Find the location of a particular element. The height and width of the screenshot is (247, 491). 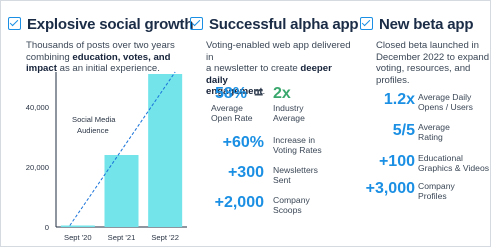

daily-opens-ratio-value: 1.2x is located at coordinates (399, 99).